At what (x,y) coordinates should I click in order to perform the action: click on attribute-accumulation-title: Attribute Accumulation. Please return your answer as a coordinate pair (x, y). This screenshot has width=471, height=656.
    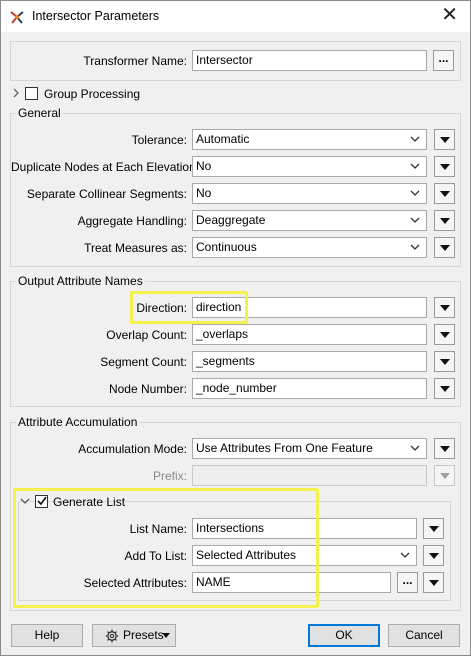
    Looking at the image, I should click on (78, 422).